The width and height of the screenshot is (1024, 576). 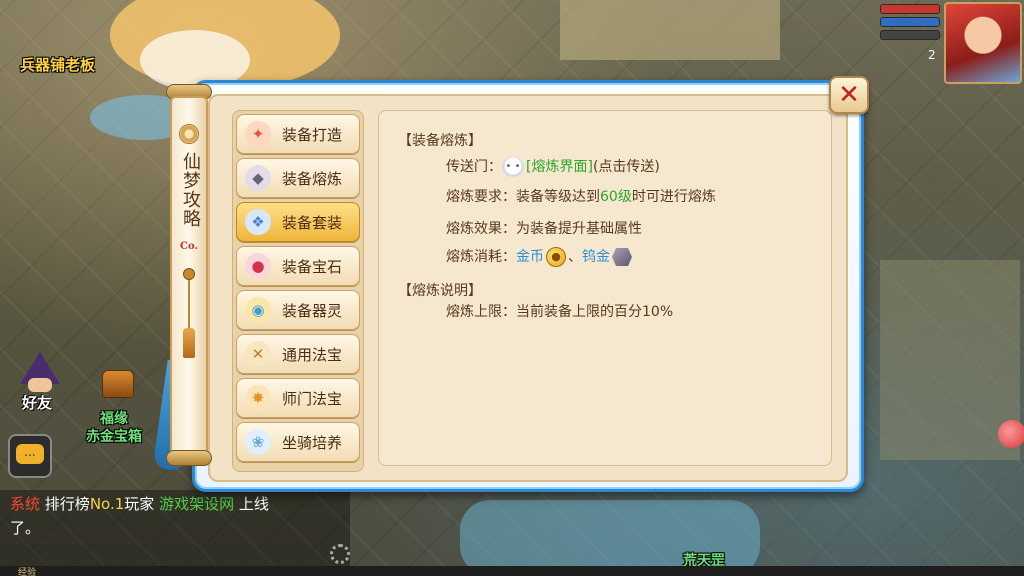 What do you see at coordinates (513, 167) in the screenshot?
I see `pet-portal-icon: • •` at bounding box center [513, 167].